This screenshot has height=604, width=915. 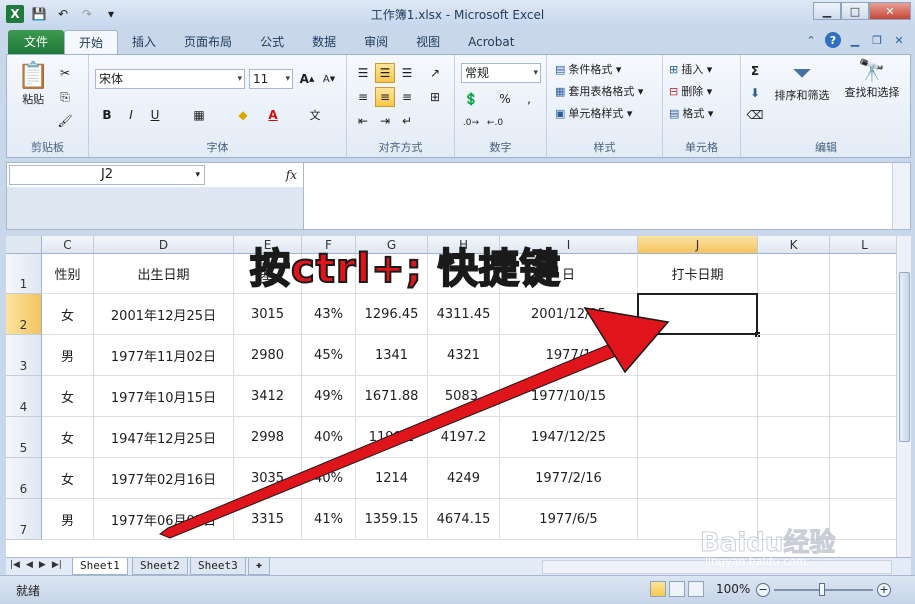 What do you see at coordinates (698, 245) in the screenshot?
I see `column-header-j: J` at bounding box center [698, 245].